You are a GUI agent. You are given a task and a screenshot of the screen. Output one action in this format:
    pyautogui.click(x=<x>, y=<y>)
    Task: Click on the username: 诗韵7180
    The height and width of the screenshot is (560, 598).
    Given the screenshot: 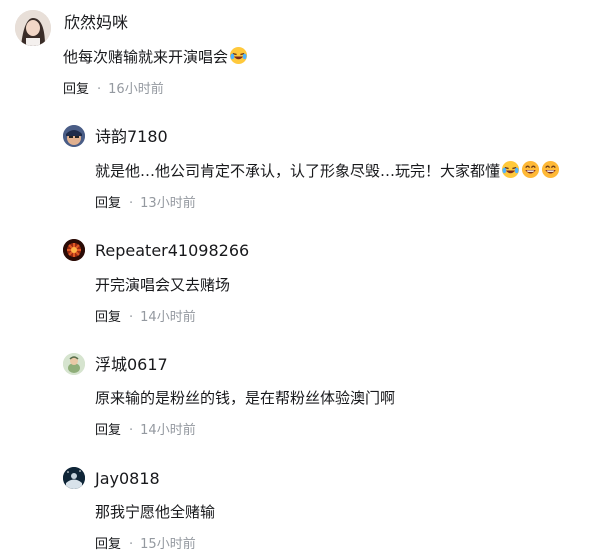 What is the action you would take?
    pyautogui.click(x=131, y=137)
    